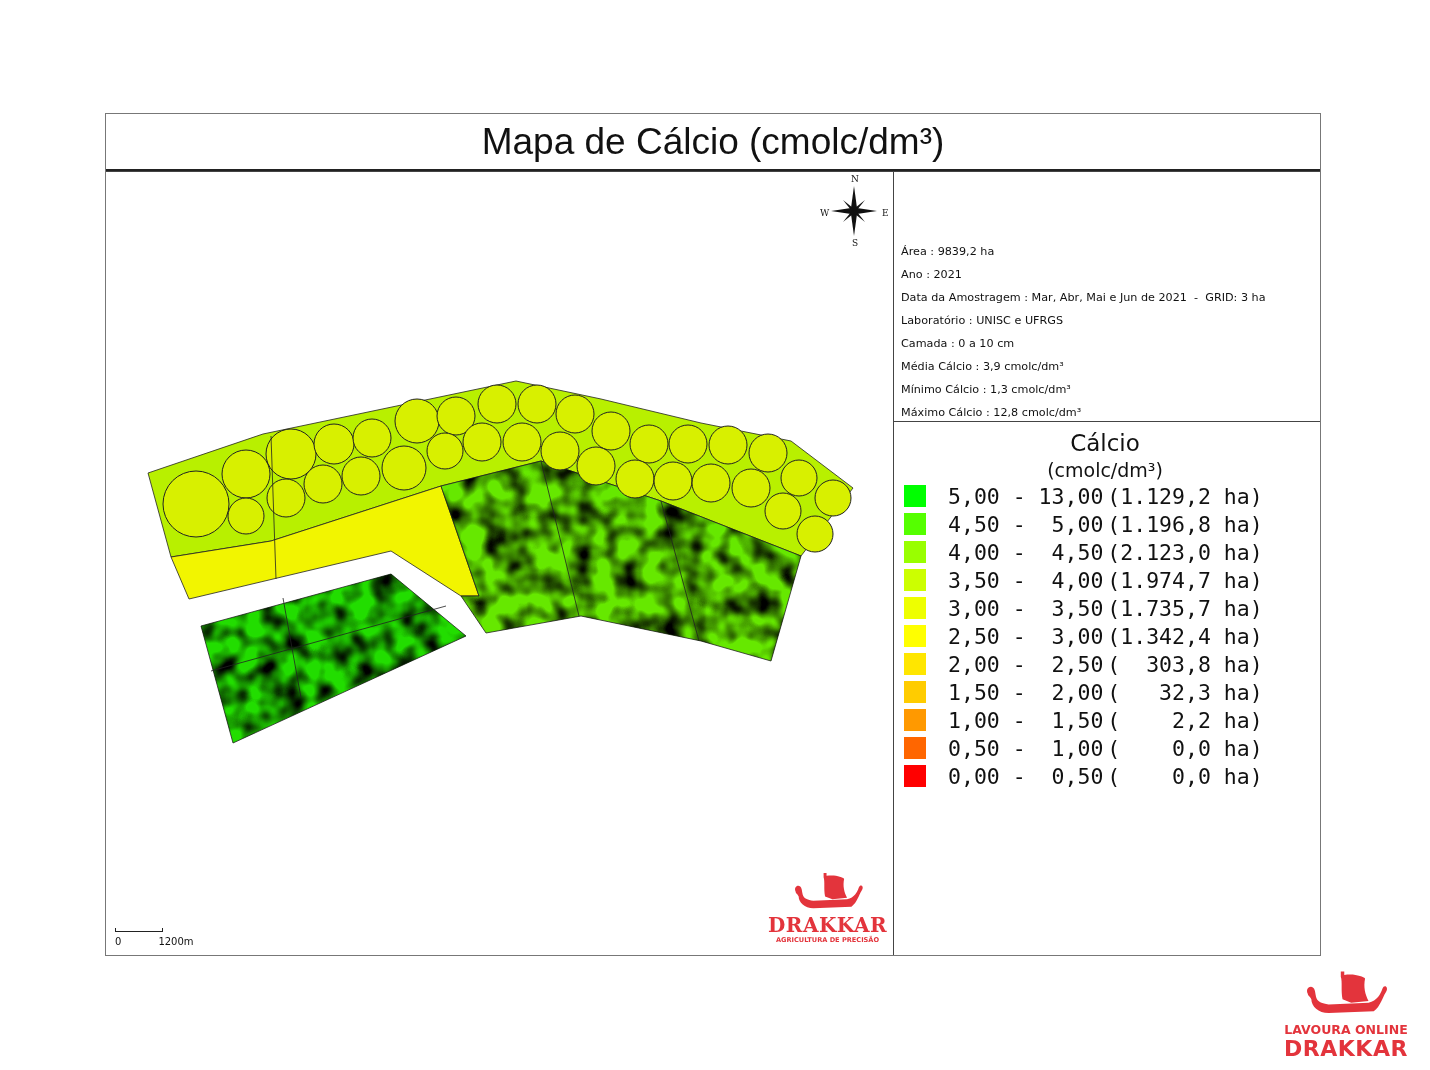  What do you see at coordinates (1185, 720) in the screenshot?
I see `area-label: ( 2,2 ha)` at bounding box center [1185, 720].